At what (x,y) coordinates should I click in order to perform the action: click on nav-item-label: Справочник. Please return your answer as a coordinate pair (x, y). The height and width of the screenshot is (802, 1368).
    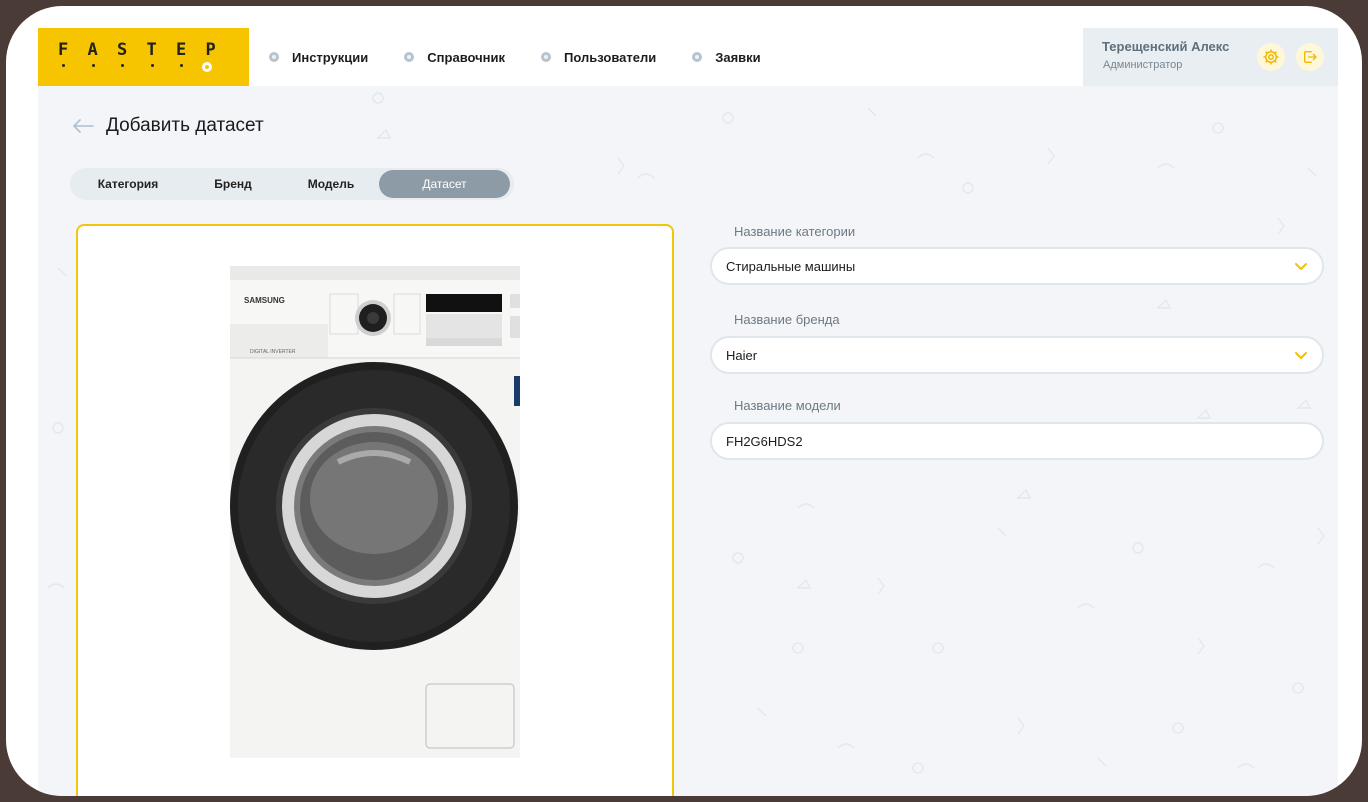
    Looking at the image, I should click on (466, 57).